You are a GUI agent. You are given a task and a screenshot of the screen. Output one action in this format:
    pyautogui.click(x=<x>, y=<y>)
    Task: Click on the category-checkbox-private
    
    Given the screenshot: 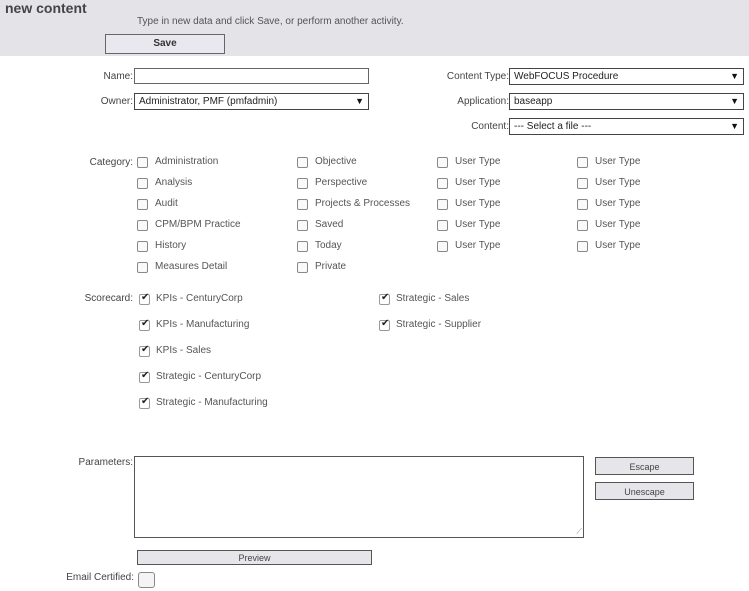 What is the action you would take?
    pyautogui.click(x=302, y=267)
    